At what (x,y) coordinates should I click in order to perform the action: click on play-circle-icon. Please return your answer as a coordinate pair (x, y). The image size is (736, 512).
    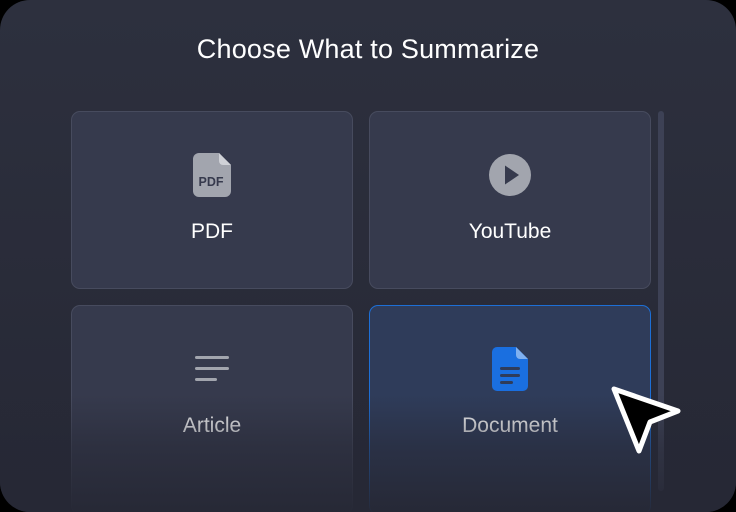
    Looking at the image, I should click on (510, 175).